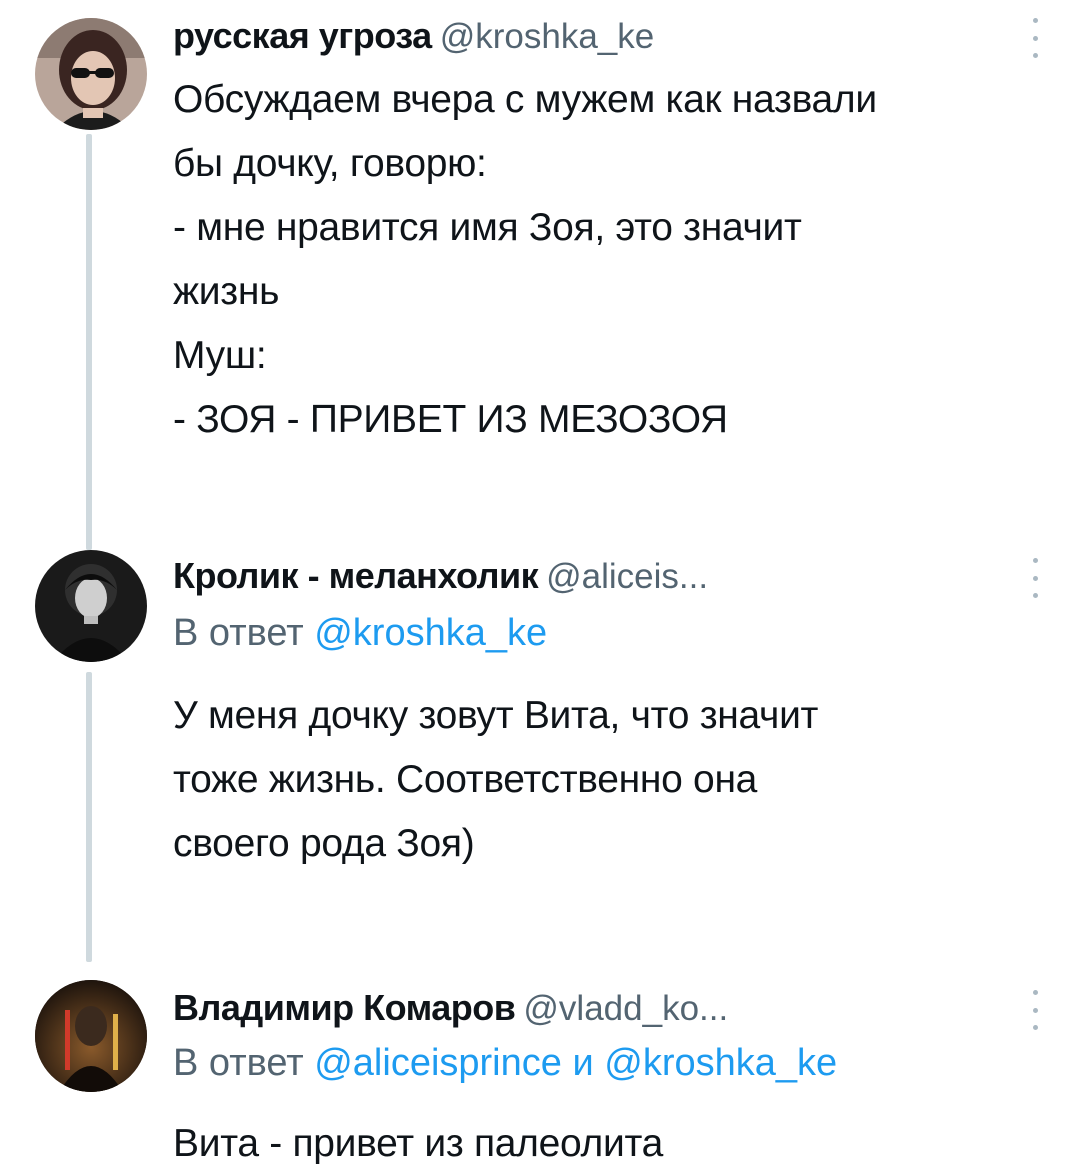 Image resolution: width=1079 pixels, height=1176 pixels. Describe the element at coordinates (438, 1063) in the screenshot. I see `reply-mention: @aliceisprince` at that location.